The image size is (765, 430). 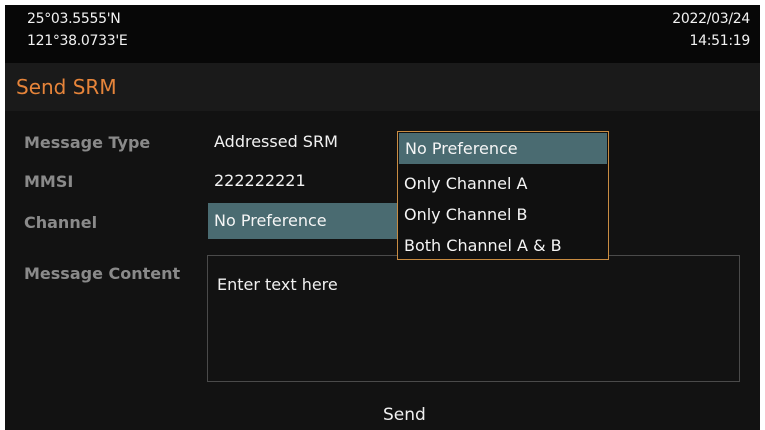 I want to click on time-readout: 14:51:19, so click(x=720, y=41).